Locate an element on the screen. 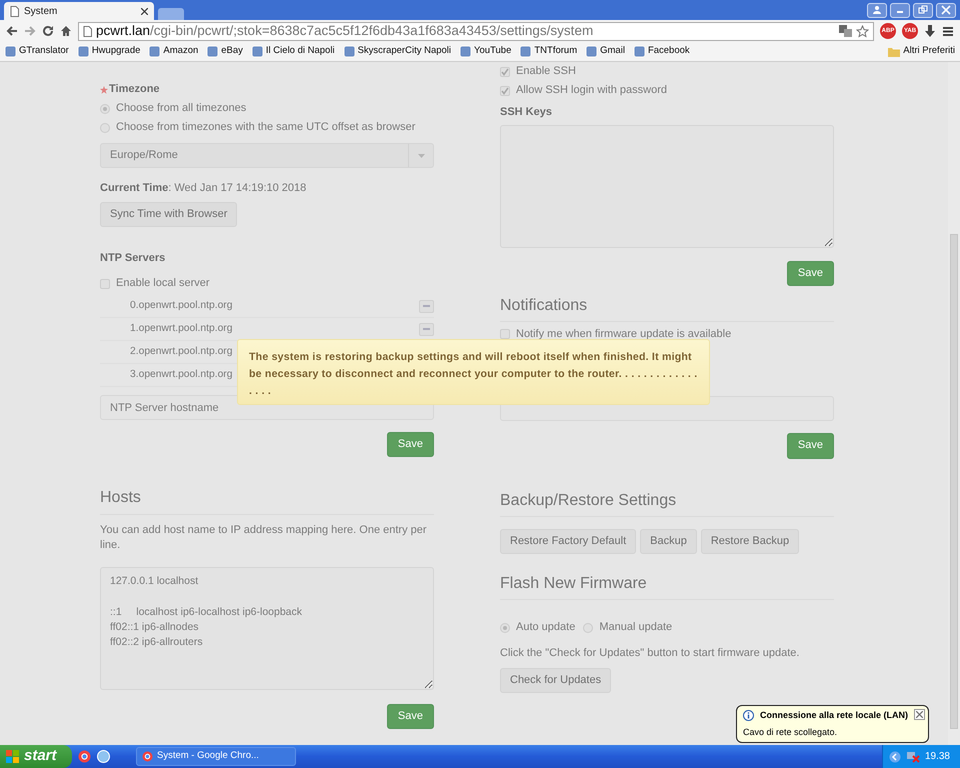  close-button is located at coordinates (919, 714).